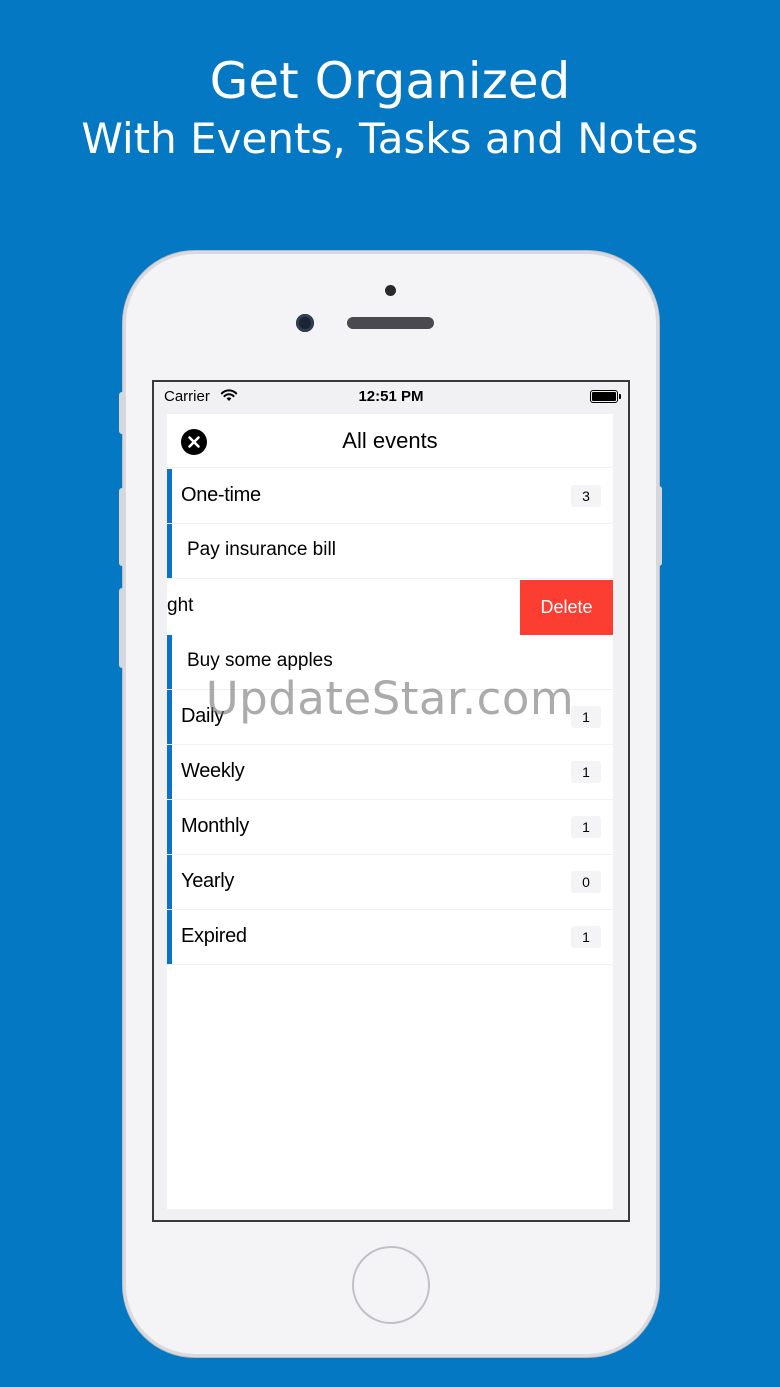 The width and height of the screenshot is (780, 1387). I want to click on category-one-time: One-time 3, so click(390, 496).